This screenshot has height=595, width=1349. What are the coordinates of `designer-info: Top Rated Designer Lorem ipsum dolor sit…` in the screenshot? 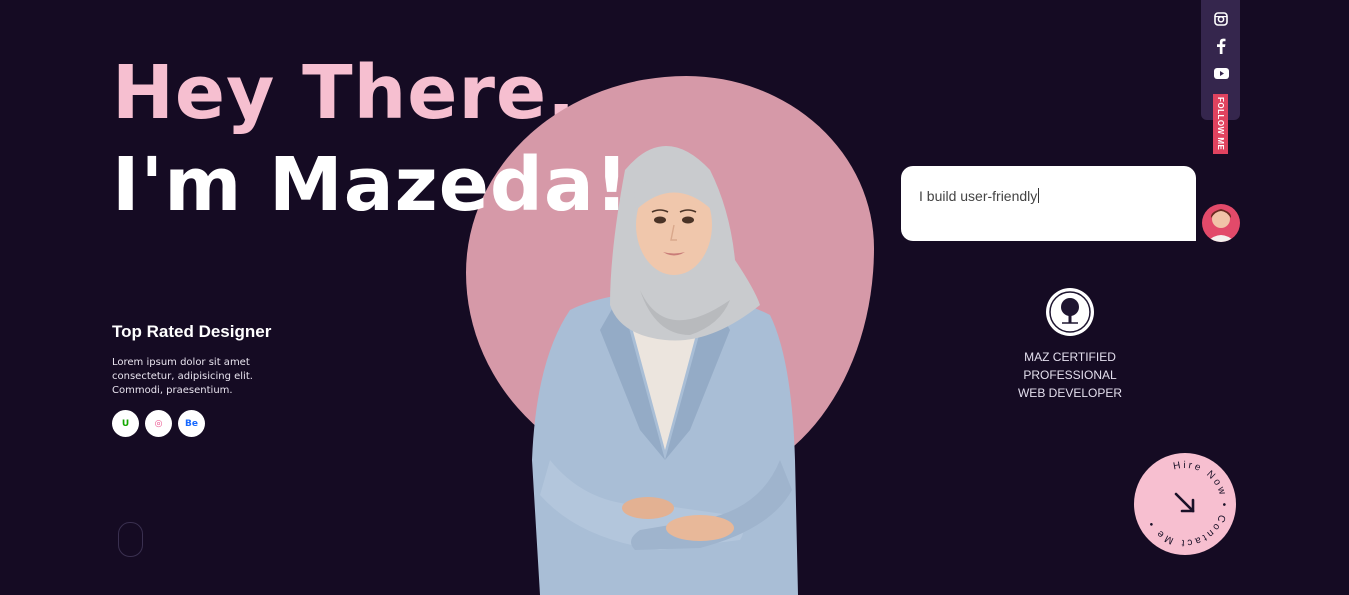 It's located at (222, 379).